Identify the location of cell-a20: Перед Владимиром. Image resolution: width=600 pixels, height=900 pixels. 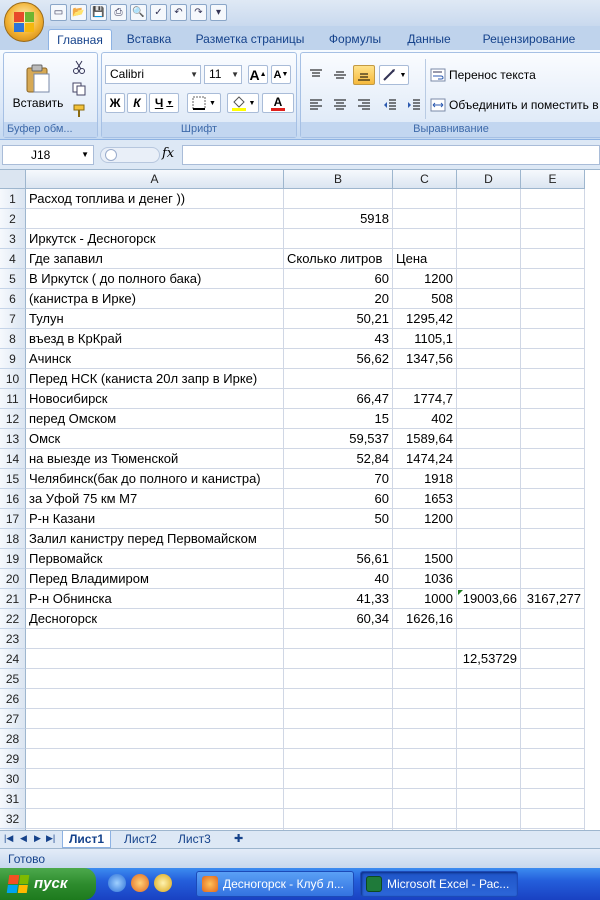
(155, 579).